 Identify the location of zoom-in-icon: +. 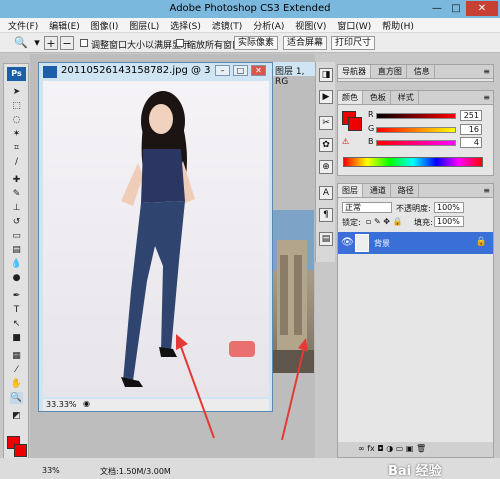
(51, 43).